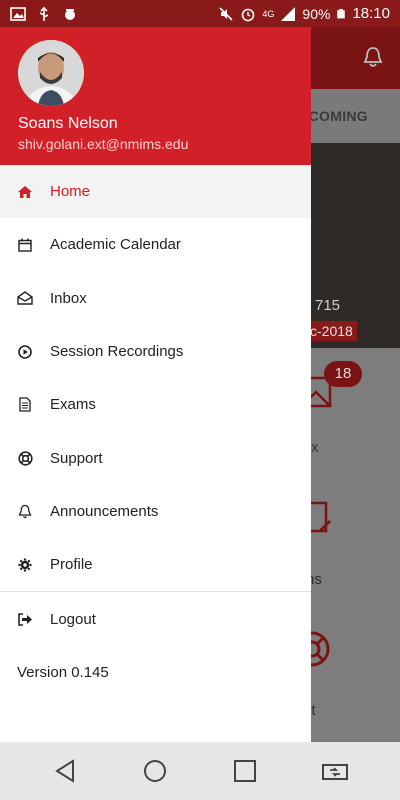 The height and width of the screenshot is (800, 400). What do you see at coordinates (155, 96) in the screenshot?
I see `drawer-header: Soans Nelson shiv.golani.ext@nmims.edu` at bounding box center [155, 96].